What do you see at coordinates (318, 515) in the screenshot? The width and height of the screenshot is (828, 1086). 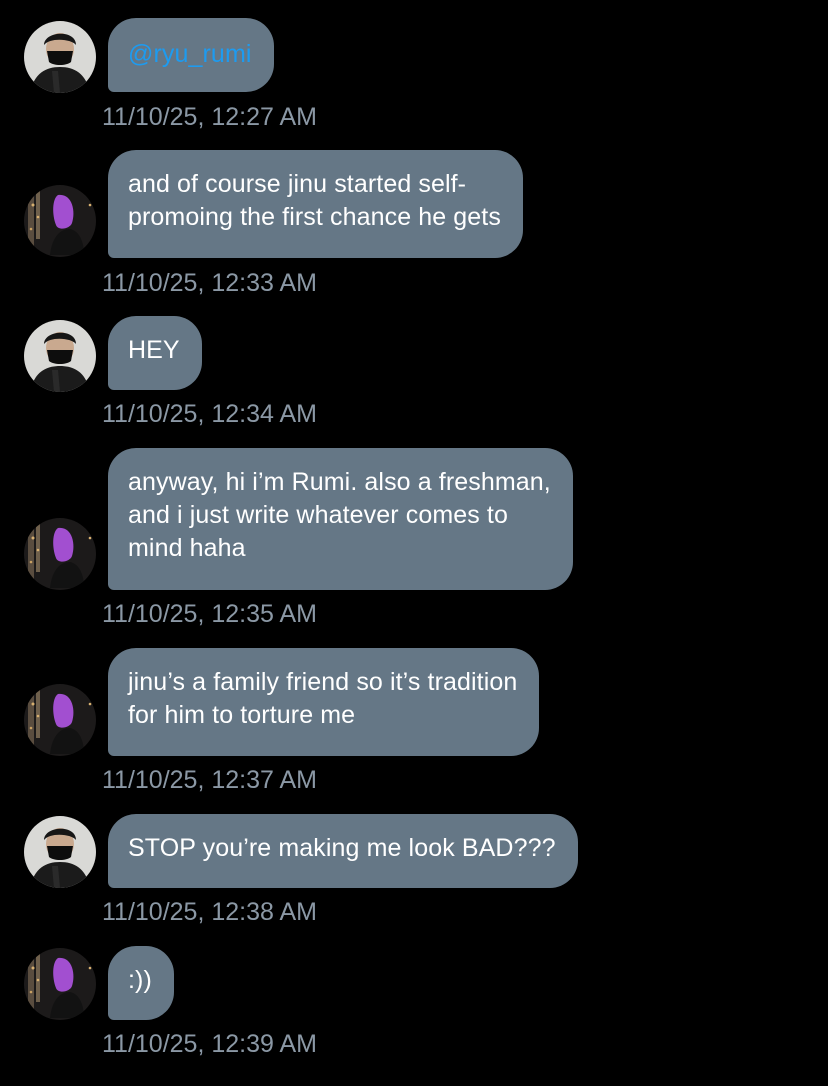 I see `message-text-line: and i just write whatever comes to` at bounding box center [318, 515].